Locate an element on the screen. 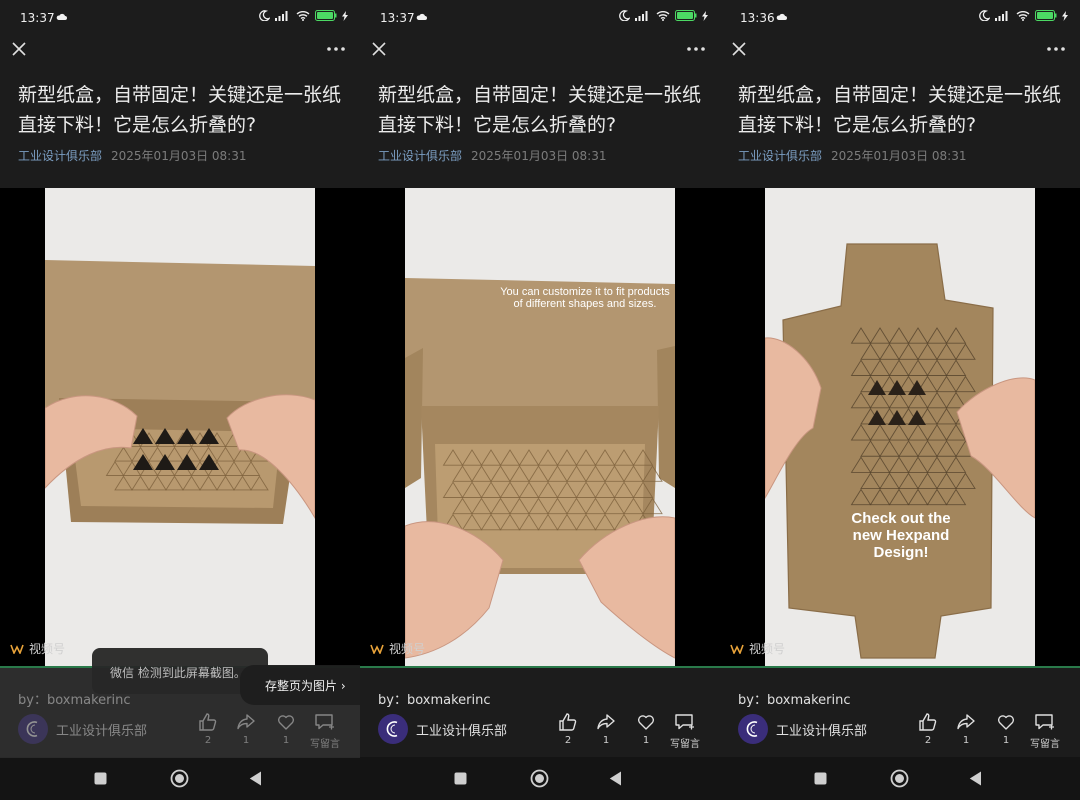 This screenshot has width=1080, height=800. moon-icon is located at coordinates (624, 15).